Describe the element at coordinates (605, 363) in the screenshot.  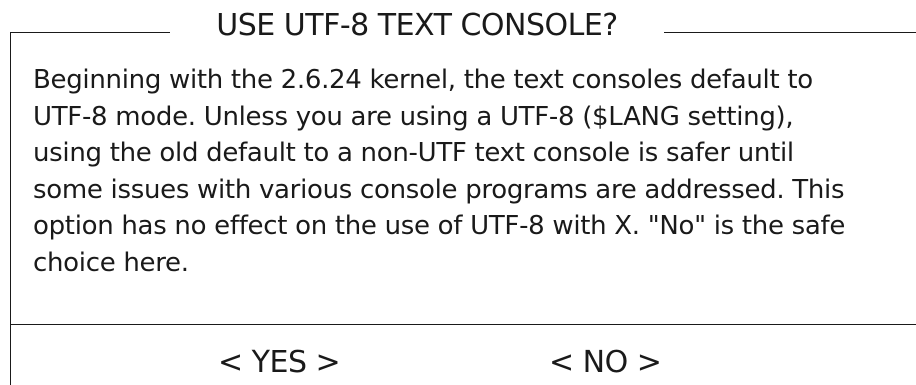
I see `no-button: < NO >` at that location.